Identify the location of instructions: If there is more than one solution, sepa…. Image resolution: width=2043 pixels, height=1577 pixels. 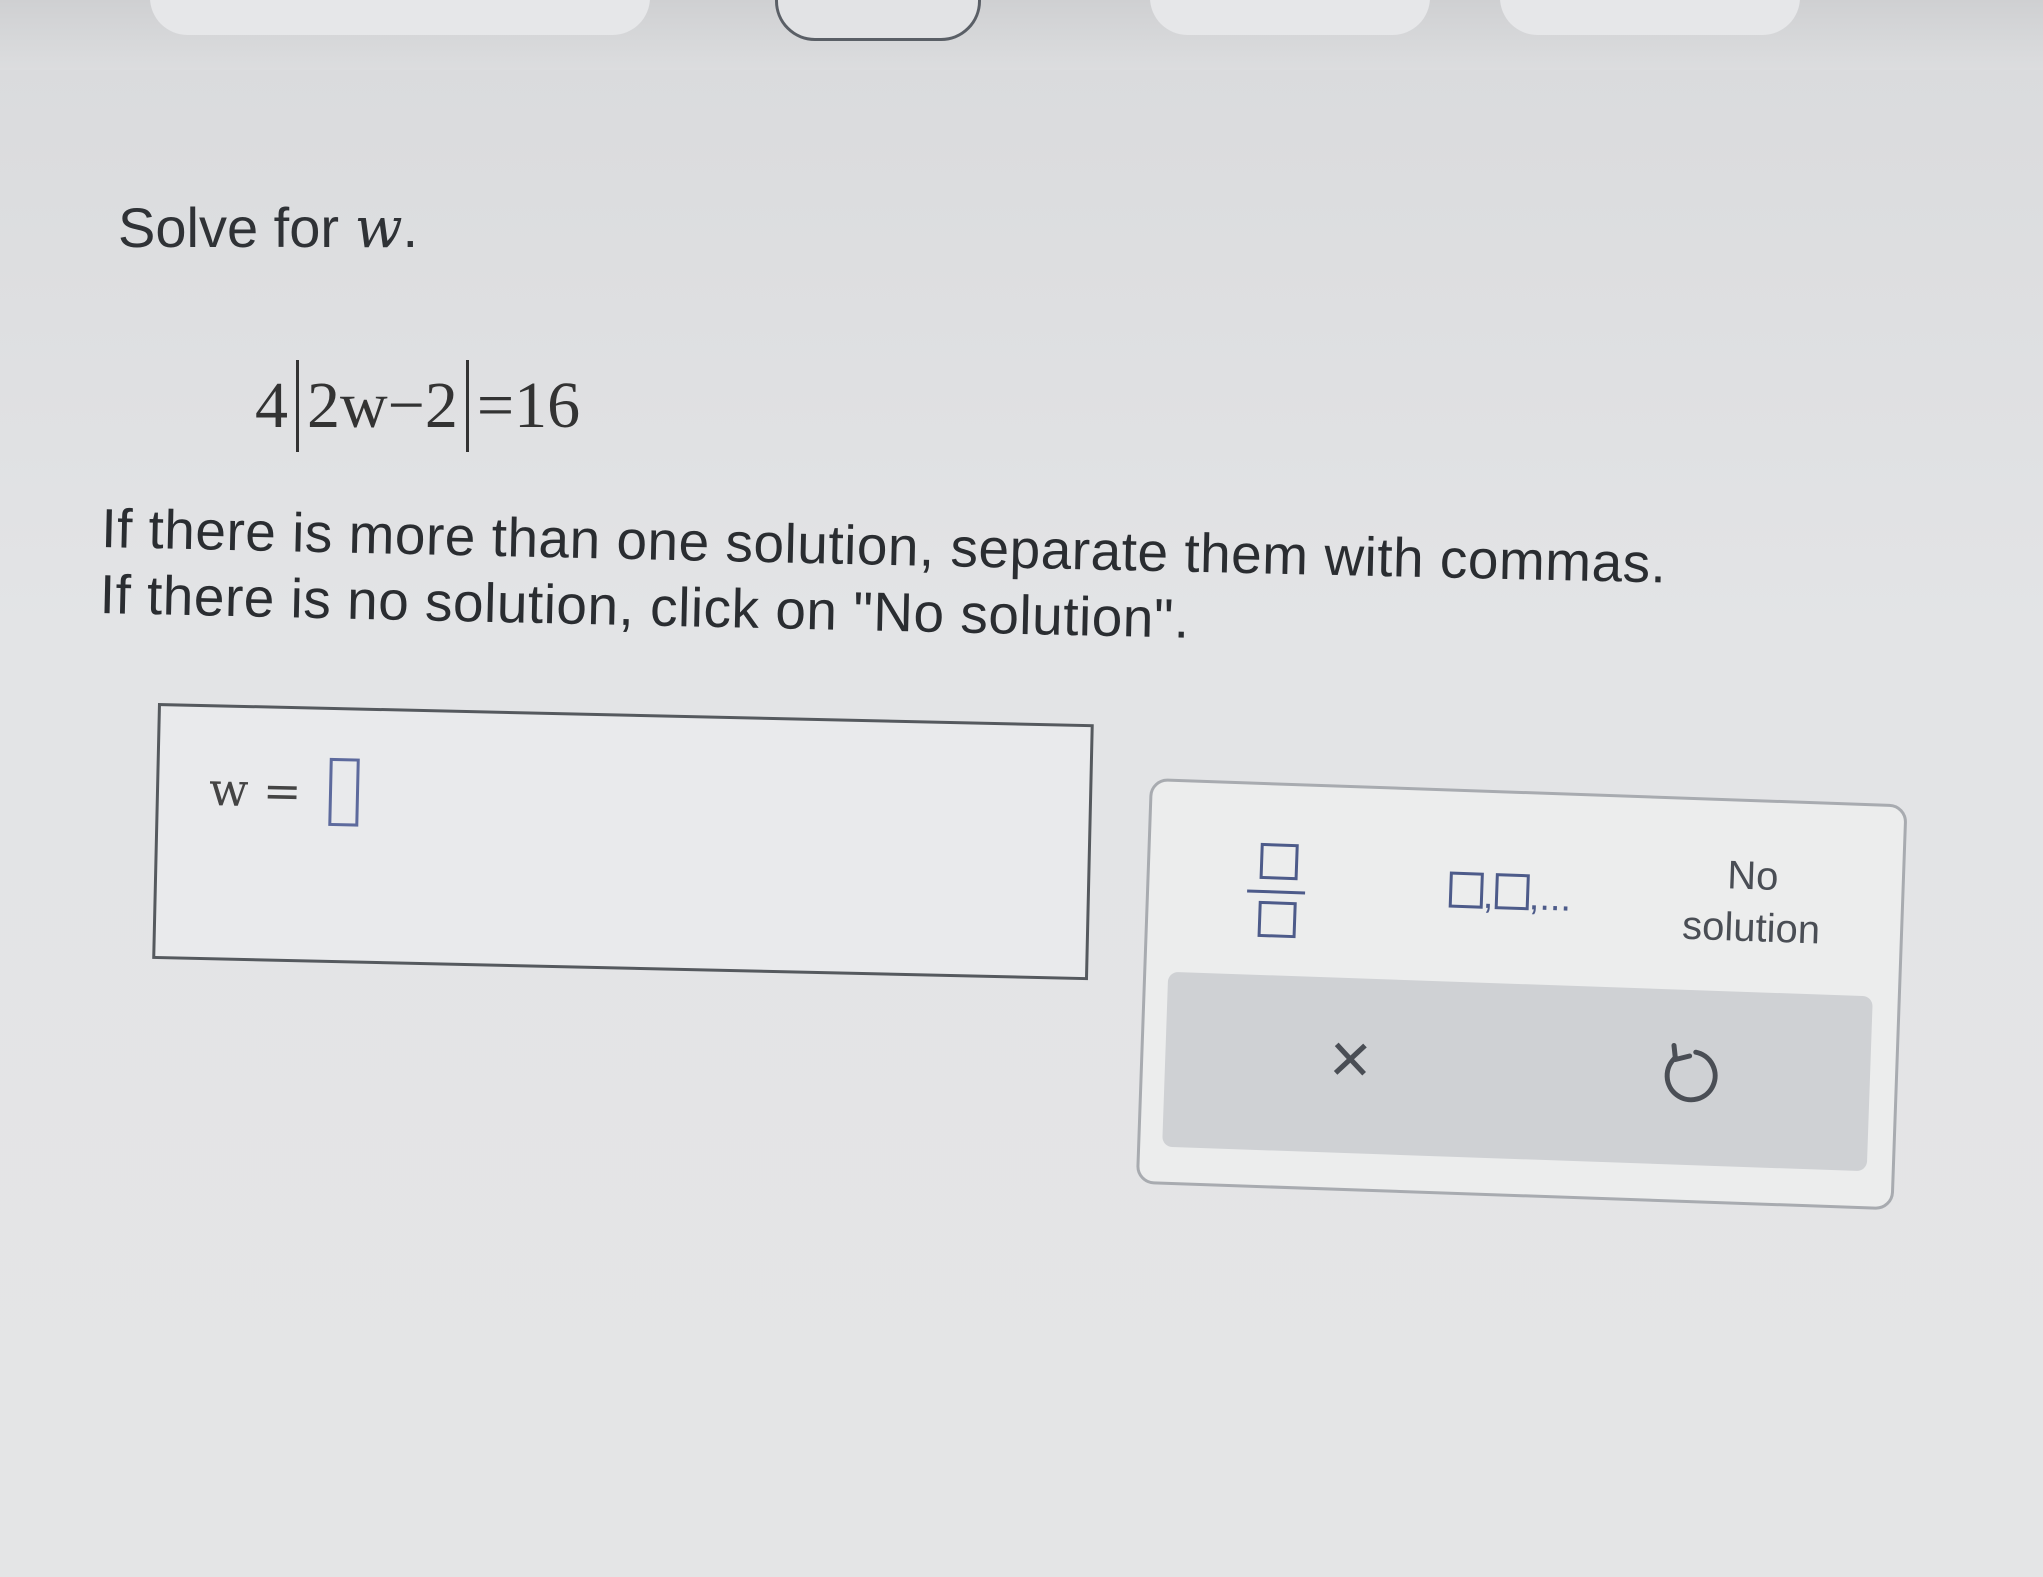
(883, 578).